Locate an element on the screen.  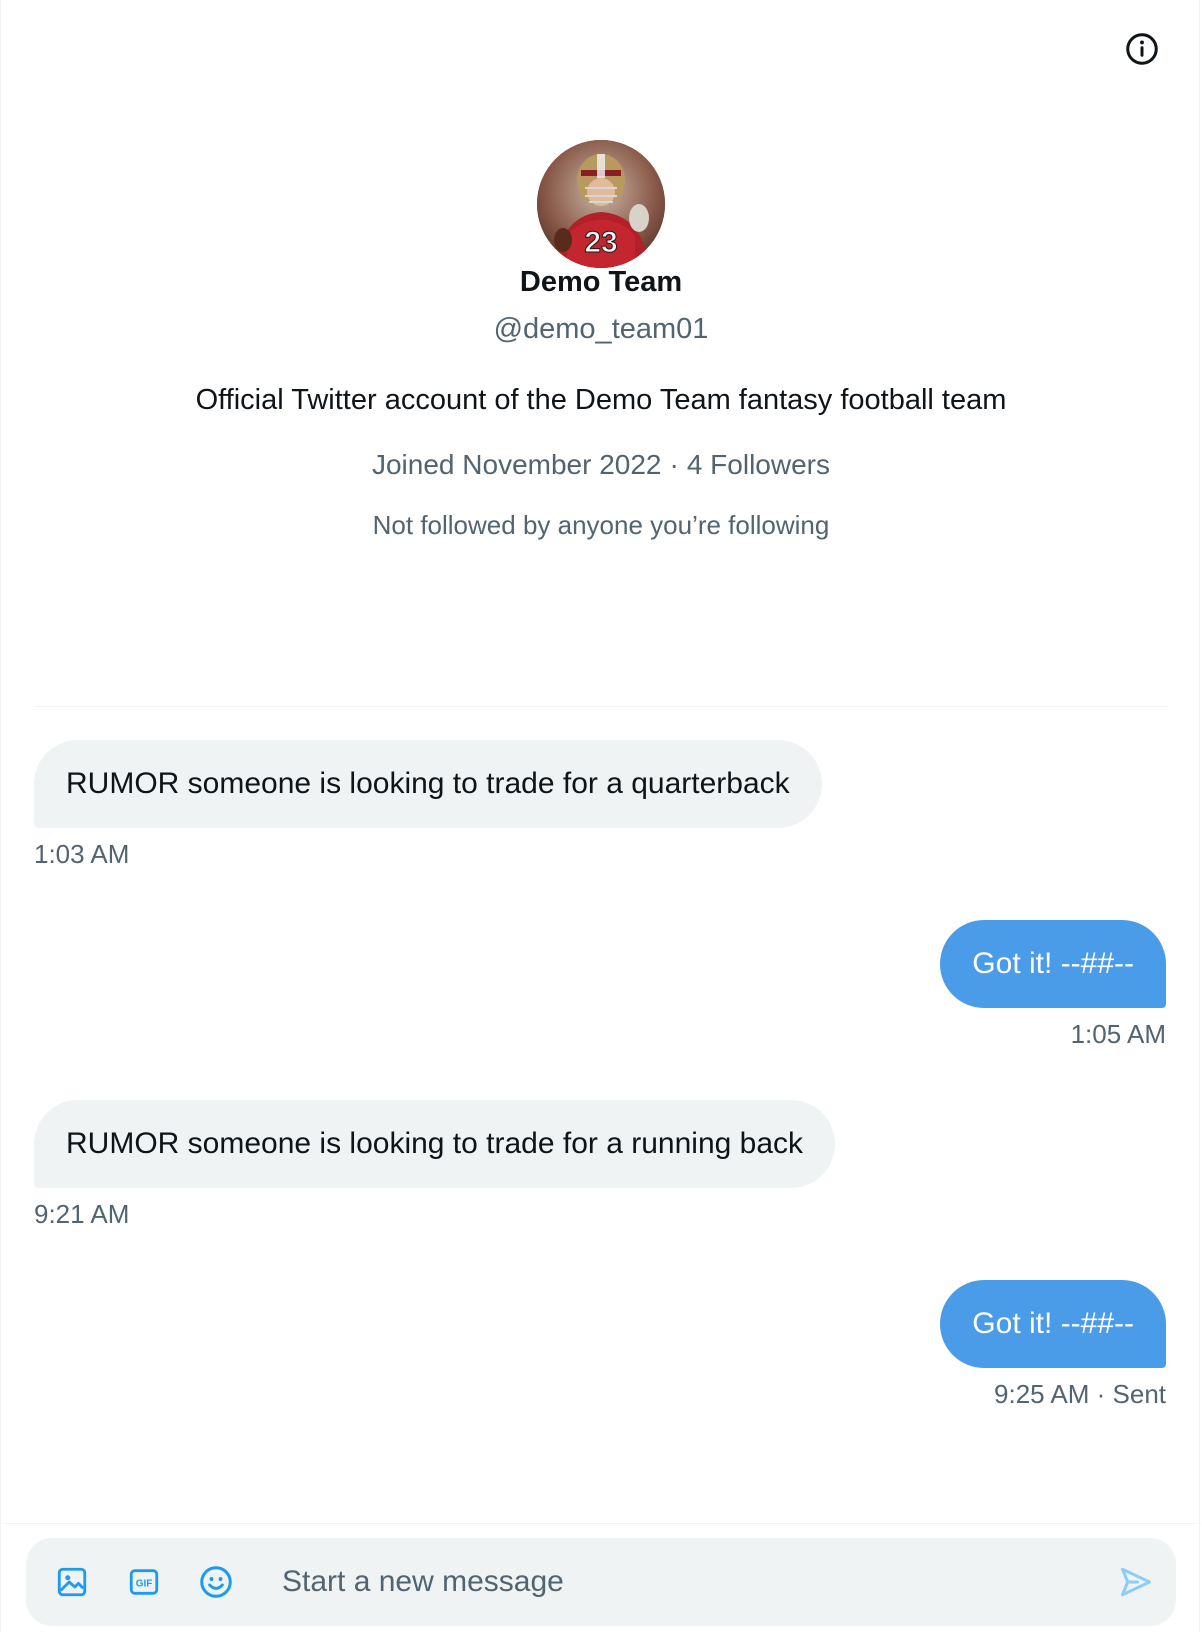
info-icon is located at coordinates (1142, 49).